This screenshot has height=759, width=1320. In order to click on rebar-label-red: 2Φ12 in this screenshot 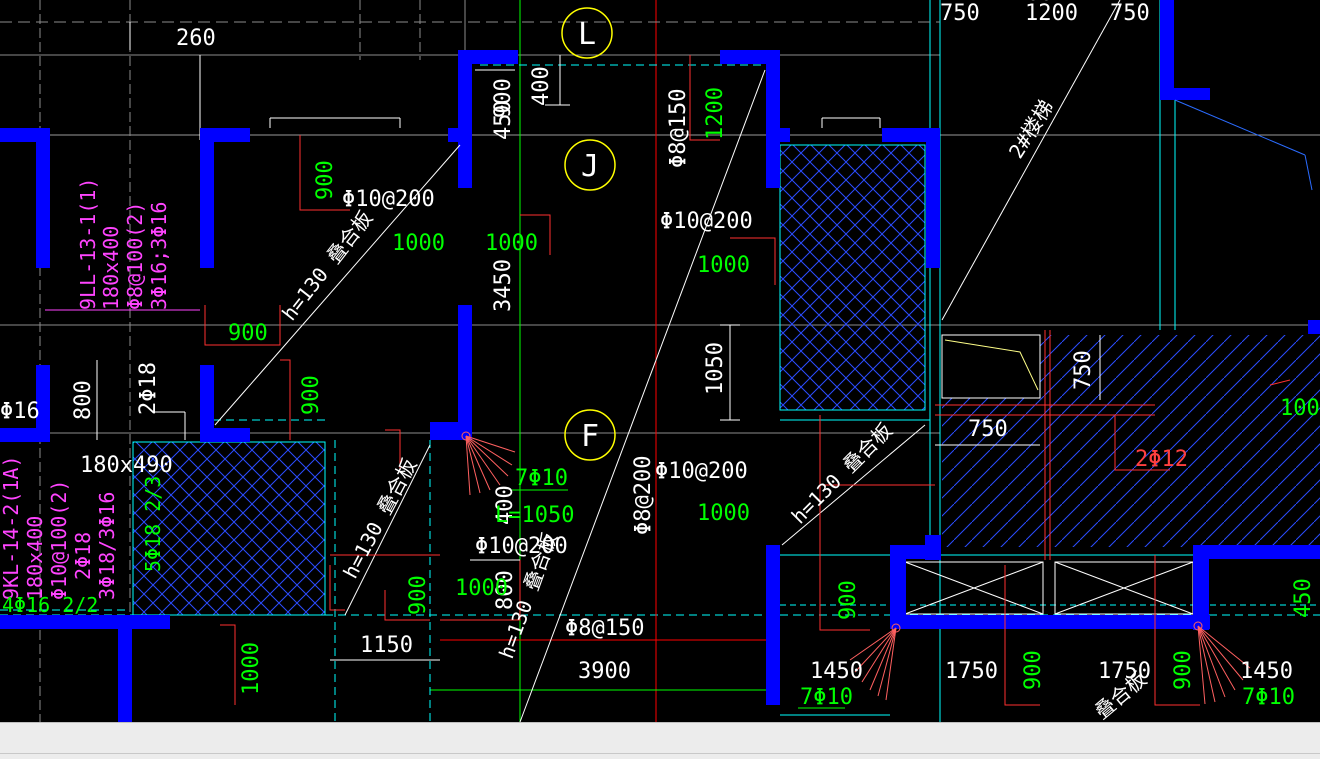, I will do `click(1161, 459)`.